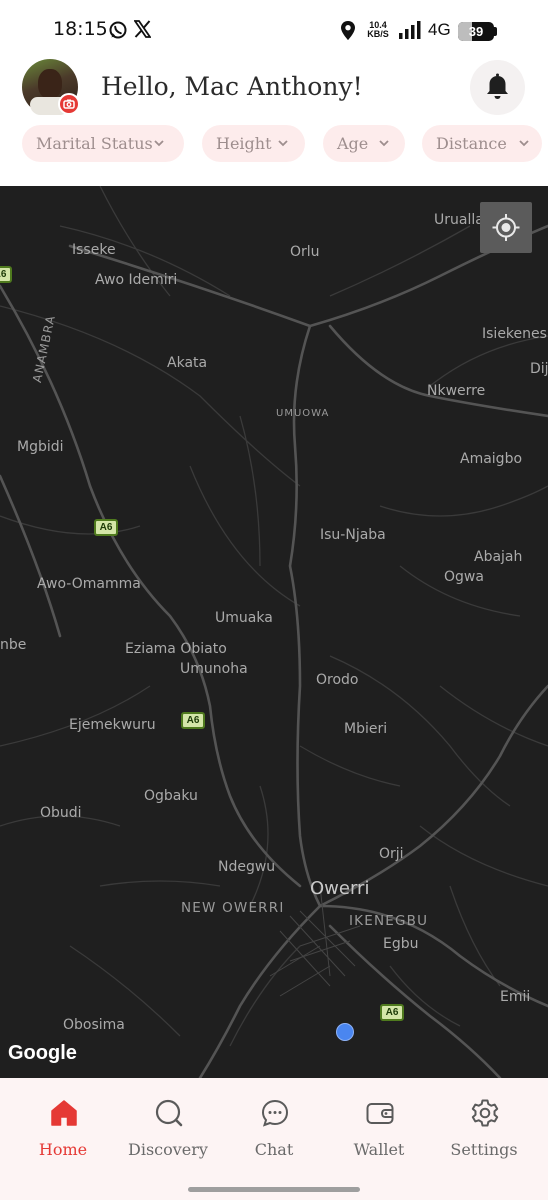 The height and width of the screenshot is (1200, 548). Describe the element at coordinates (214, 669) in the screenshot. I see `map-place-label: Umunoha` at that location.